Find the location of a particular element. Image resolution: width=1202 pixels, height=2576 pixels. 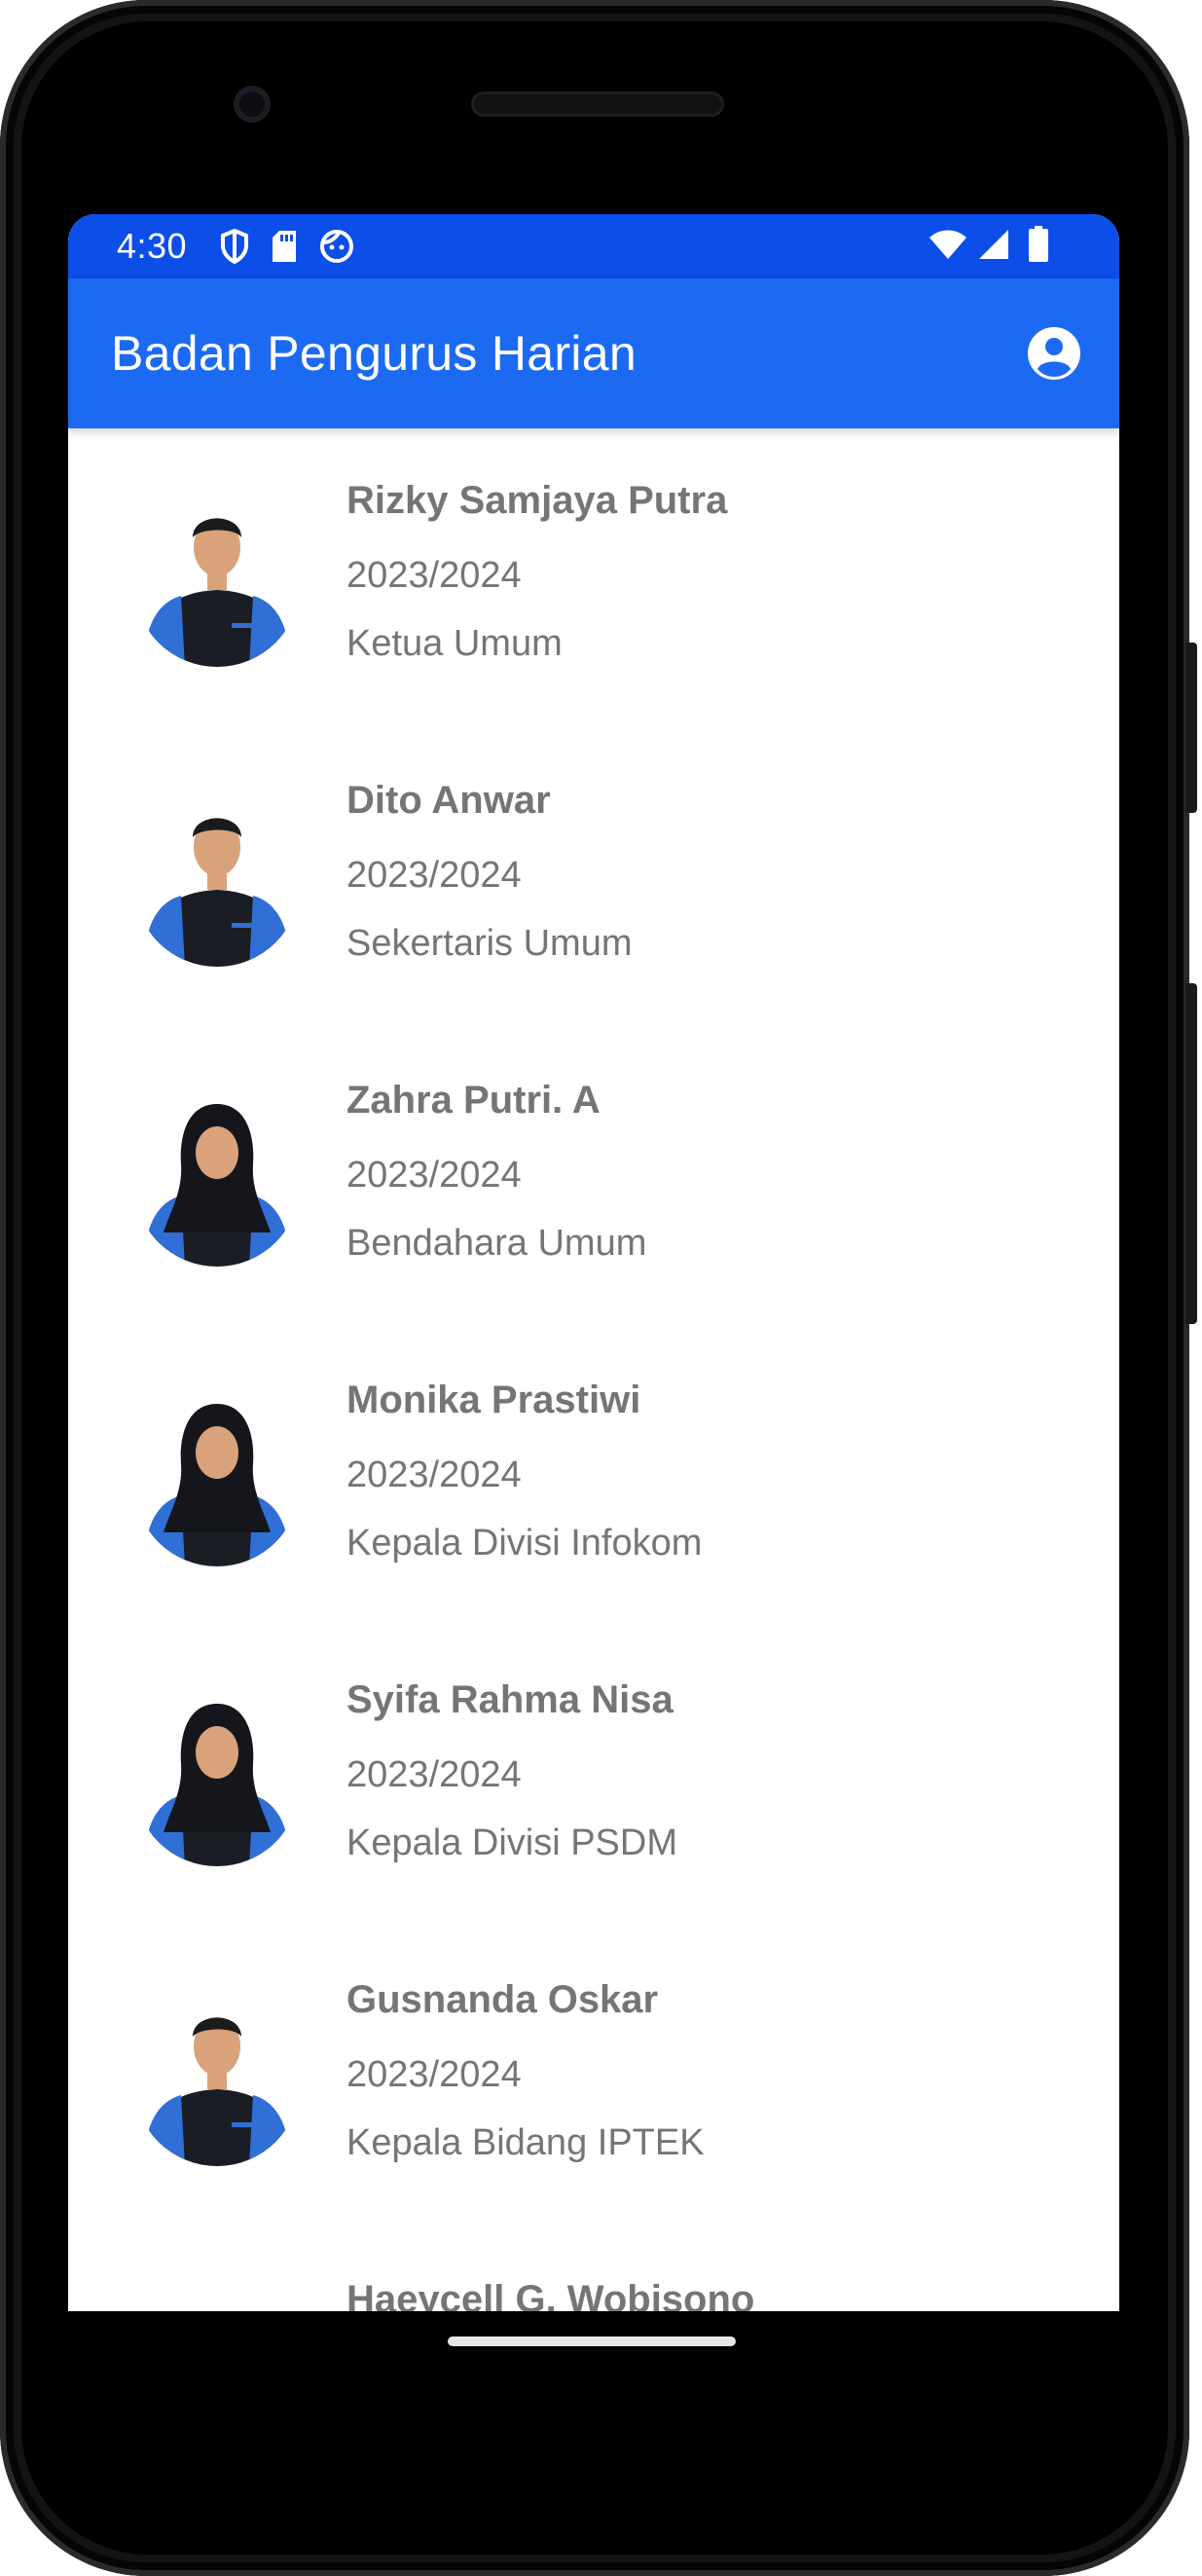

member-role: Kepala Bidang IPTEK is located at coordinates (525, 2142).